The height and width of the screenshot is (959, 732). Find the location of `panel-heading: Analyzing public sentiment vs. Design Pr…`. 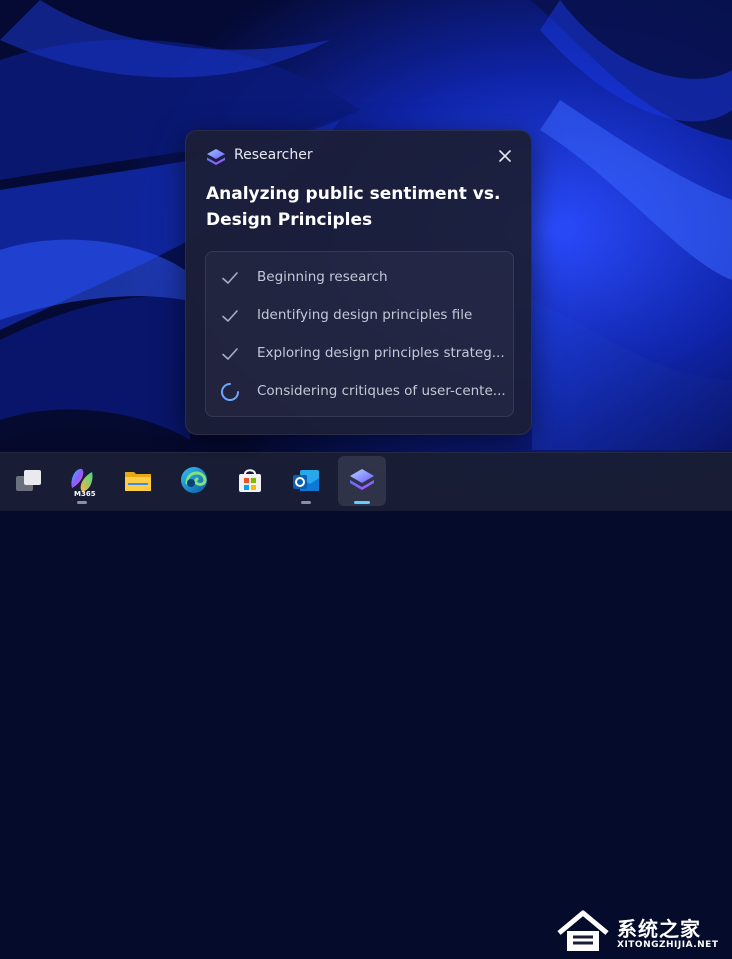

panel-heading: Analyzing public sentiment vs. Design Pr… is located at coordinates (356, 207).